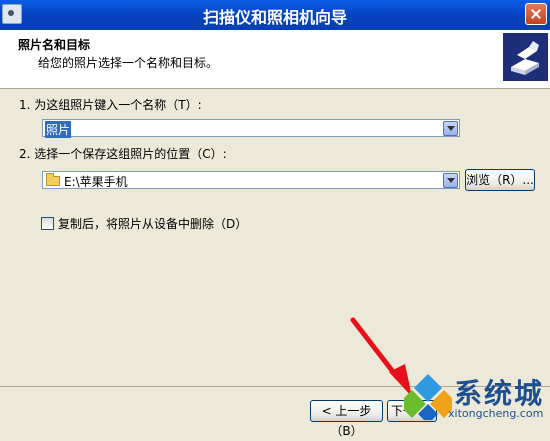  What do you see at coordinates (128, 63) in the screenshot?
I see `page-subtitle: 给您的照片选择一个名称和目标。` at bounding box center [128, 63].